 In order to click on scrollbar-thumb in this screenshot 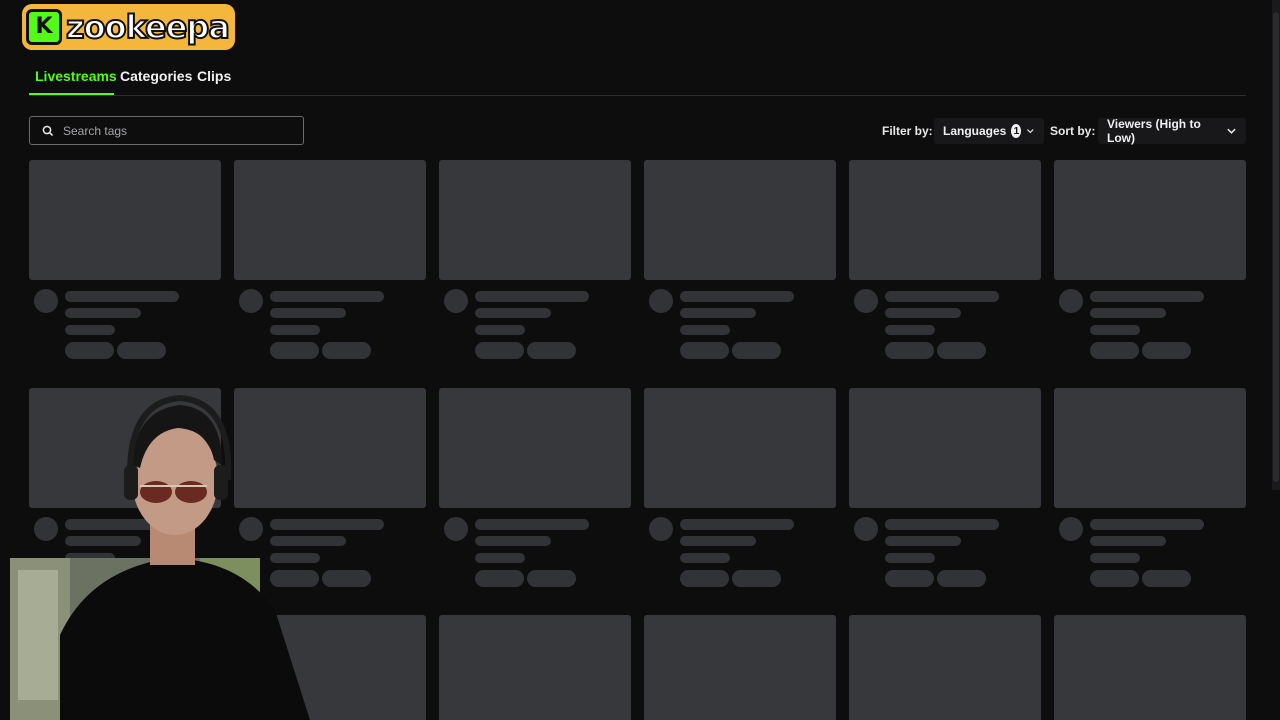, I will do `click(1276, 247)`.